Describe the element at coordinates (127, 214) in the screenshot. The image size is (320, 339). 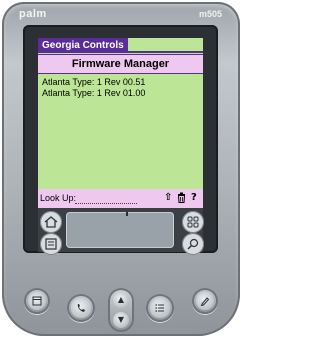
I see `graffiti-divider-mark` at that location.